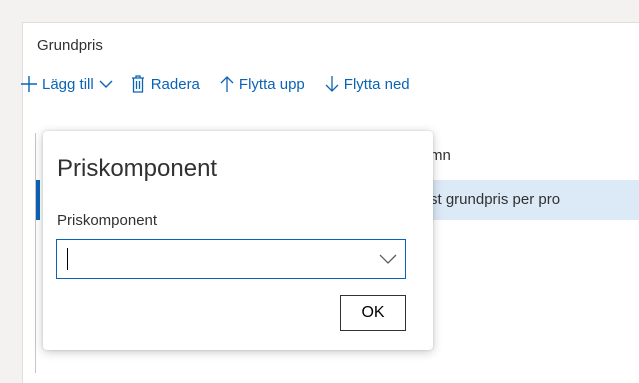 This screenshot has height=383, width=639. I want to click on priskomponent-combobox, so click(231, 259).